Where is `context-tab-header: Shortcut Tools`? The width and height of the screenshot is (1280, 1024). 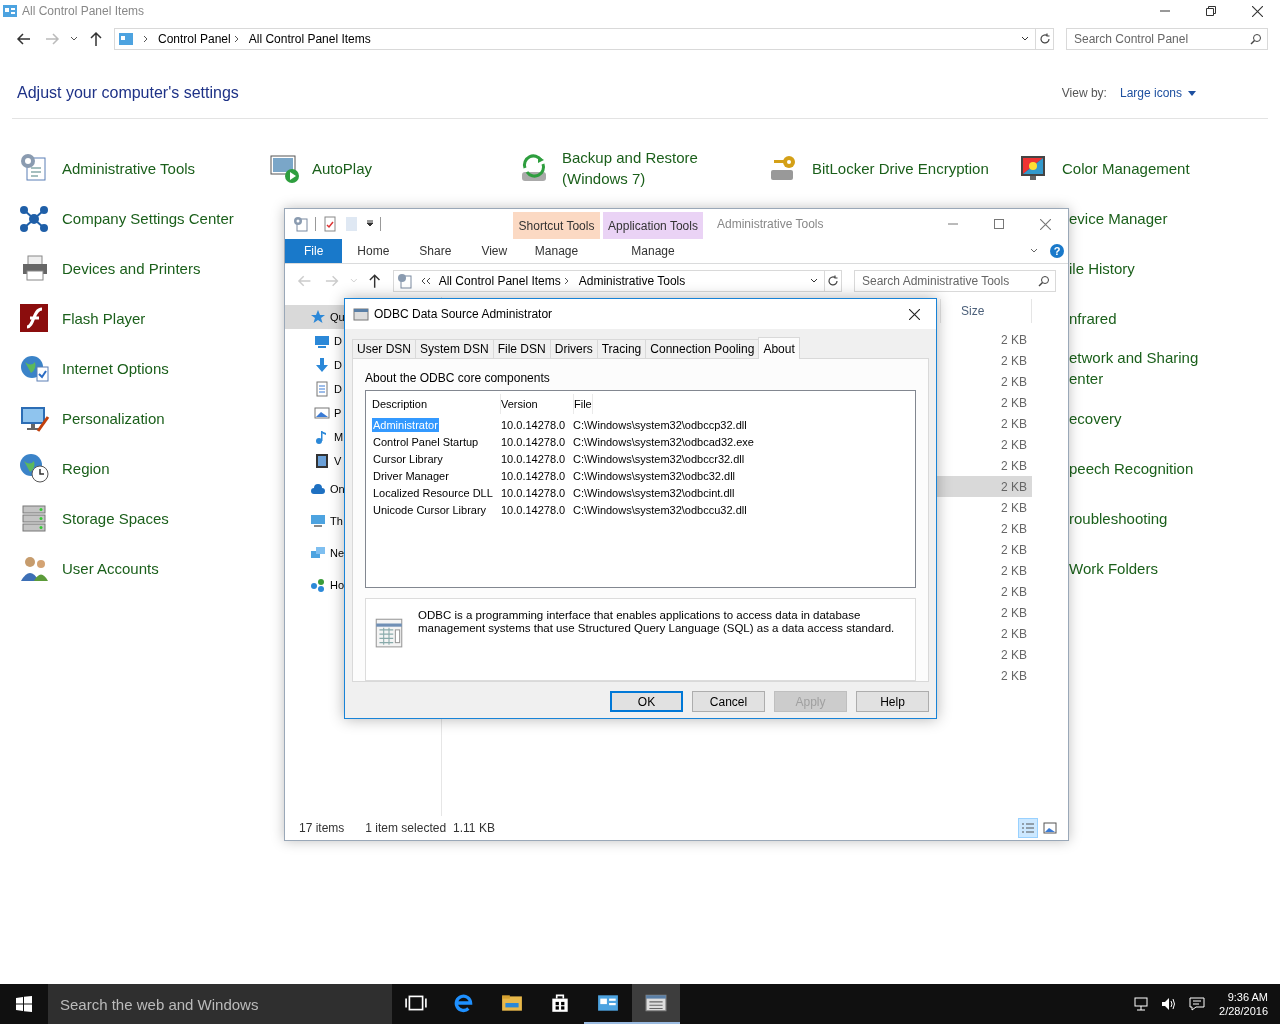 context-tab-header: Shortcut Tools is located at coordinates (556, 225).